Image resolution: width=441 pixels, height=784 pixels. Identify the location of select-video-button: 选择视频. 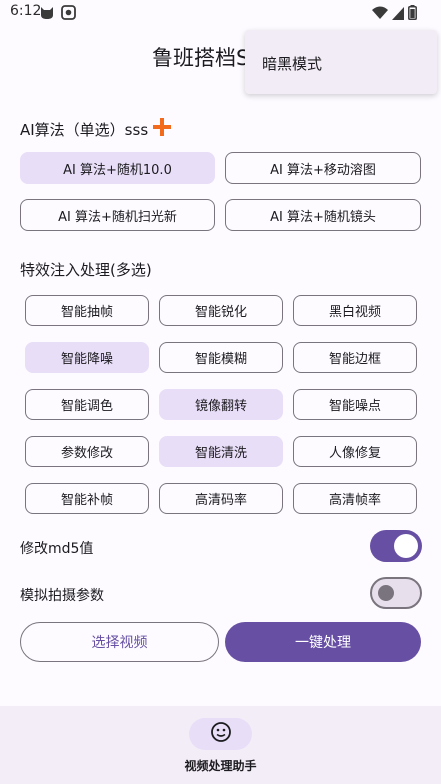
(119, 642).